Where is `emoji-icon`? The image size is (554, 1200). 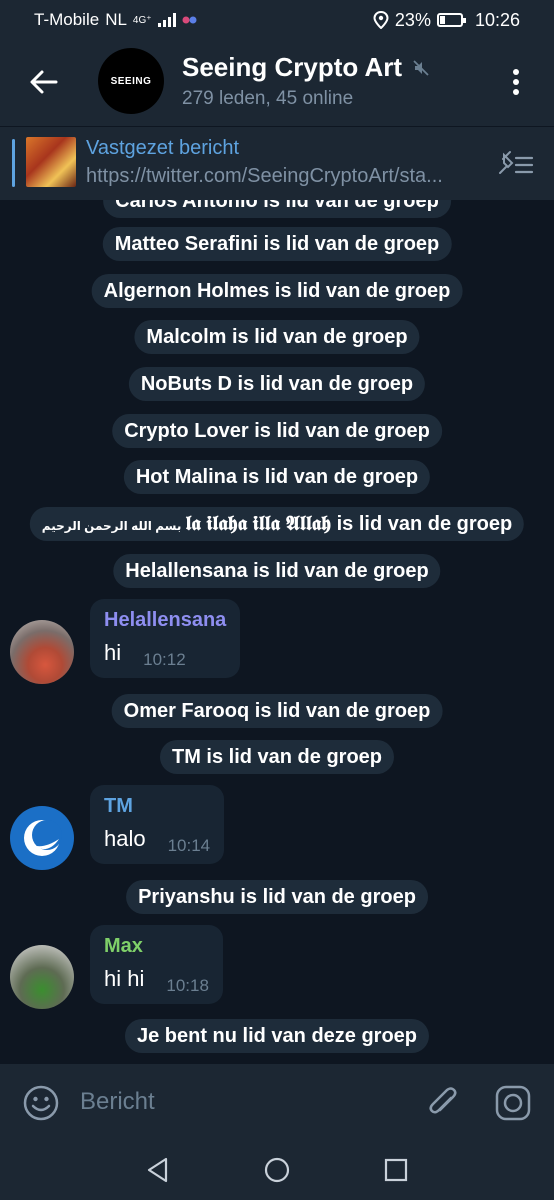
emoji-icon is located at coordinates (41, 1103).